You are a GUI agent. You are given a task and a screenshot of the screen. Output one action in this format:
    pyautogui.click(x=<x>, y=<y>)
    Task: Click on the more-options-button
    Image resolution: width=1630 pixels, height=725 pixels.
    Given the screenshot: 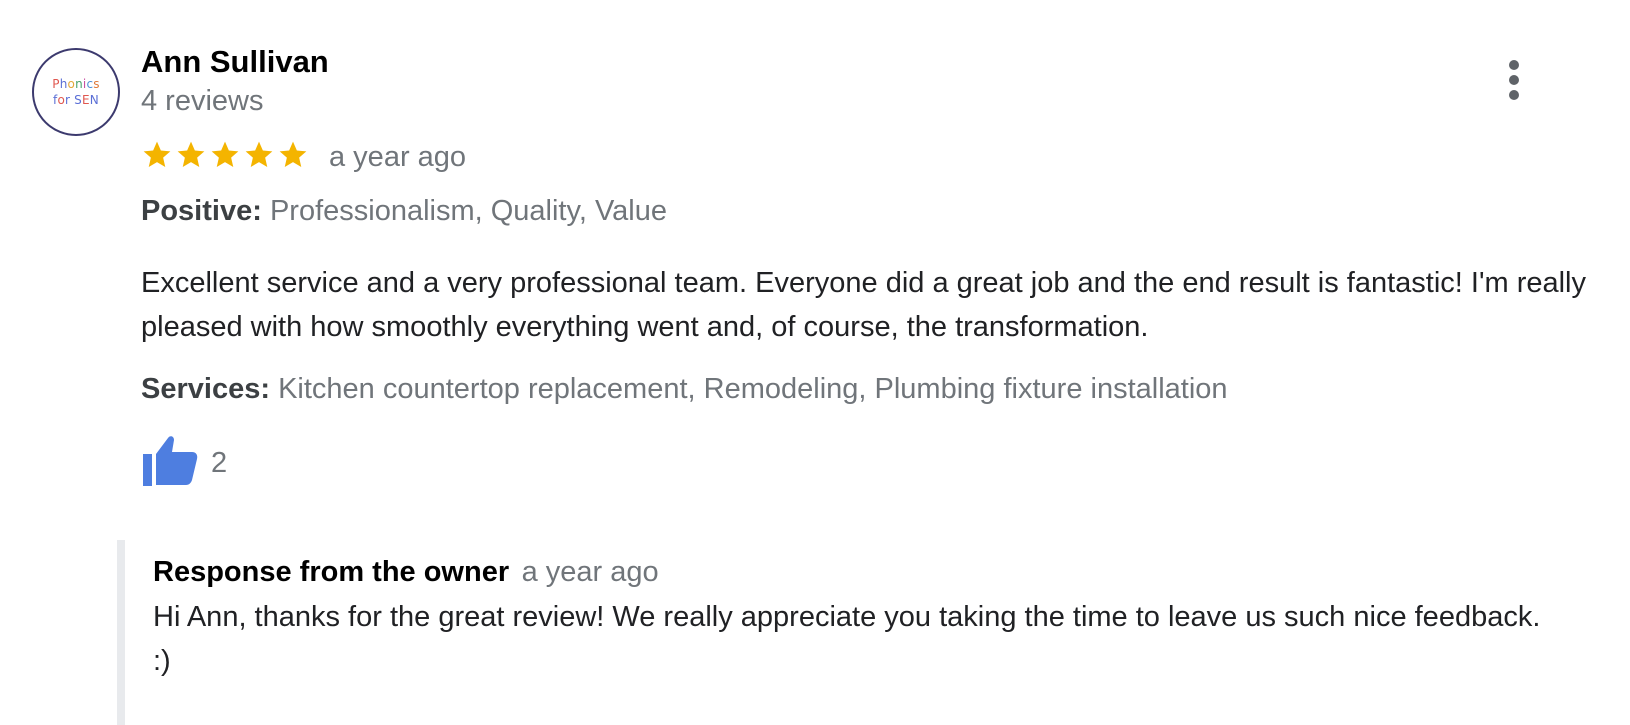 What is the action you would take?
    pyautogui.click(x=1514, y=80)
    